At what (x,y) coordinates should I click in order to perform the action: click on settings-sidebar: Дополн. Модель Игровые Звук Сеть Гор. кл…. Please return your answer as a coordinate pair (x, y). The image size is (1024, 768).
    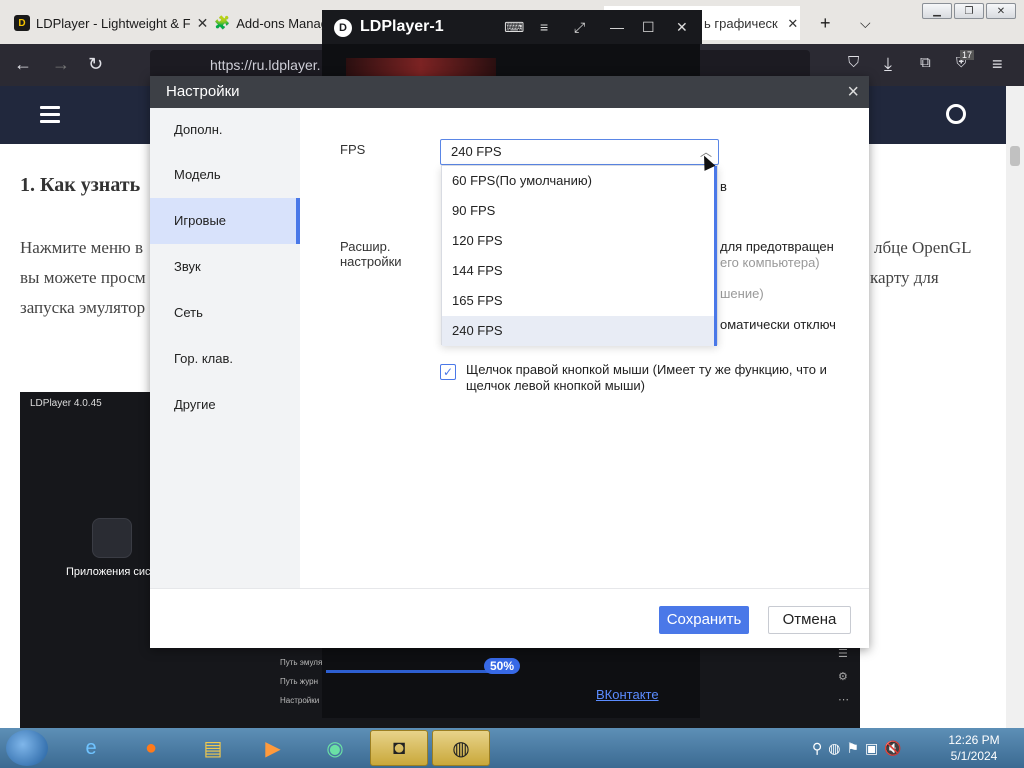
    Looking at the image, I should click on (225, 348).